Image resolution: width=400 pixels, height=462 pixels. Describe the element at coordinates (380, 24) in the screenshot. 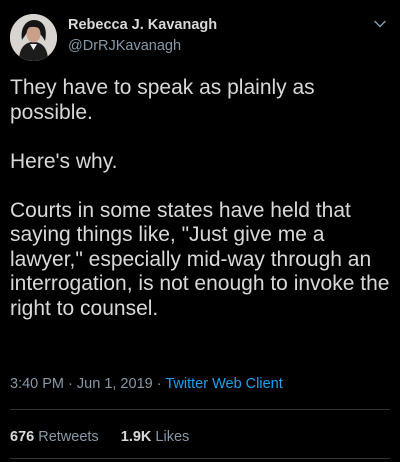

I see `chevron-down-icon` at that location.